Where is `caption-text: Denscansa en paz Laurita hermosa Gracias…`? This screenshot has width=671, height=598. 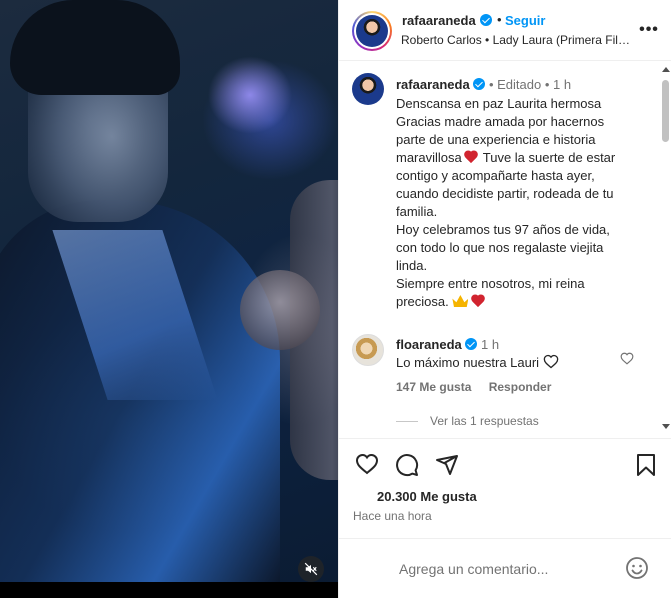
caption-text: Denscansa en paz Laurita hermosa Gracias… is located at coordinates (506, 202).